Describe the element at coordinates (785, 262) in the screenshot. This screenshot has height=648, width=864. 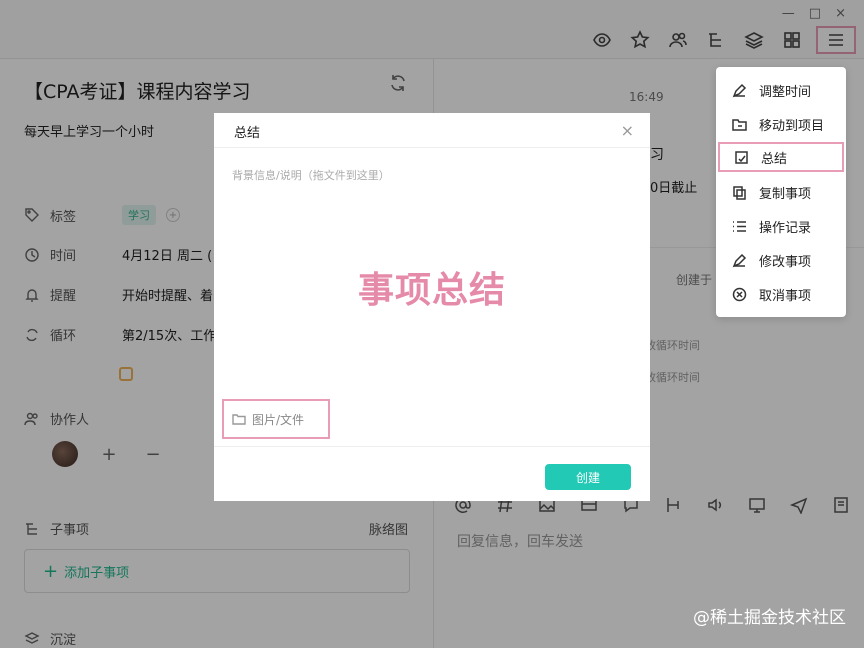
I see `menu-item-label: 修改事项` at that location.